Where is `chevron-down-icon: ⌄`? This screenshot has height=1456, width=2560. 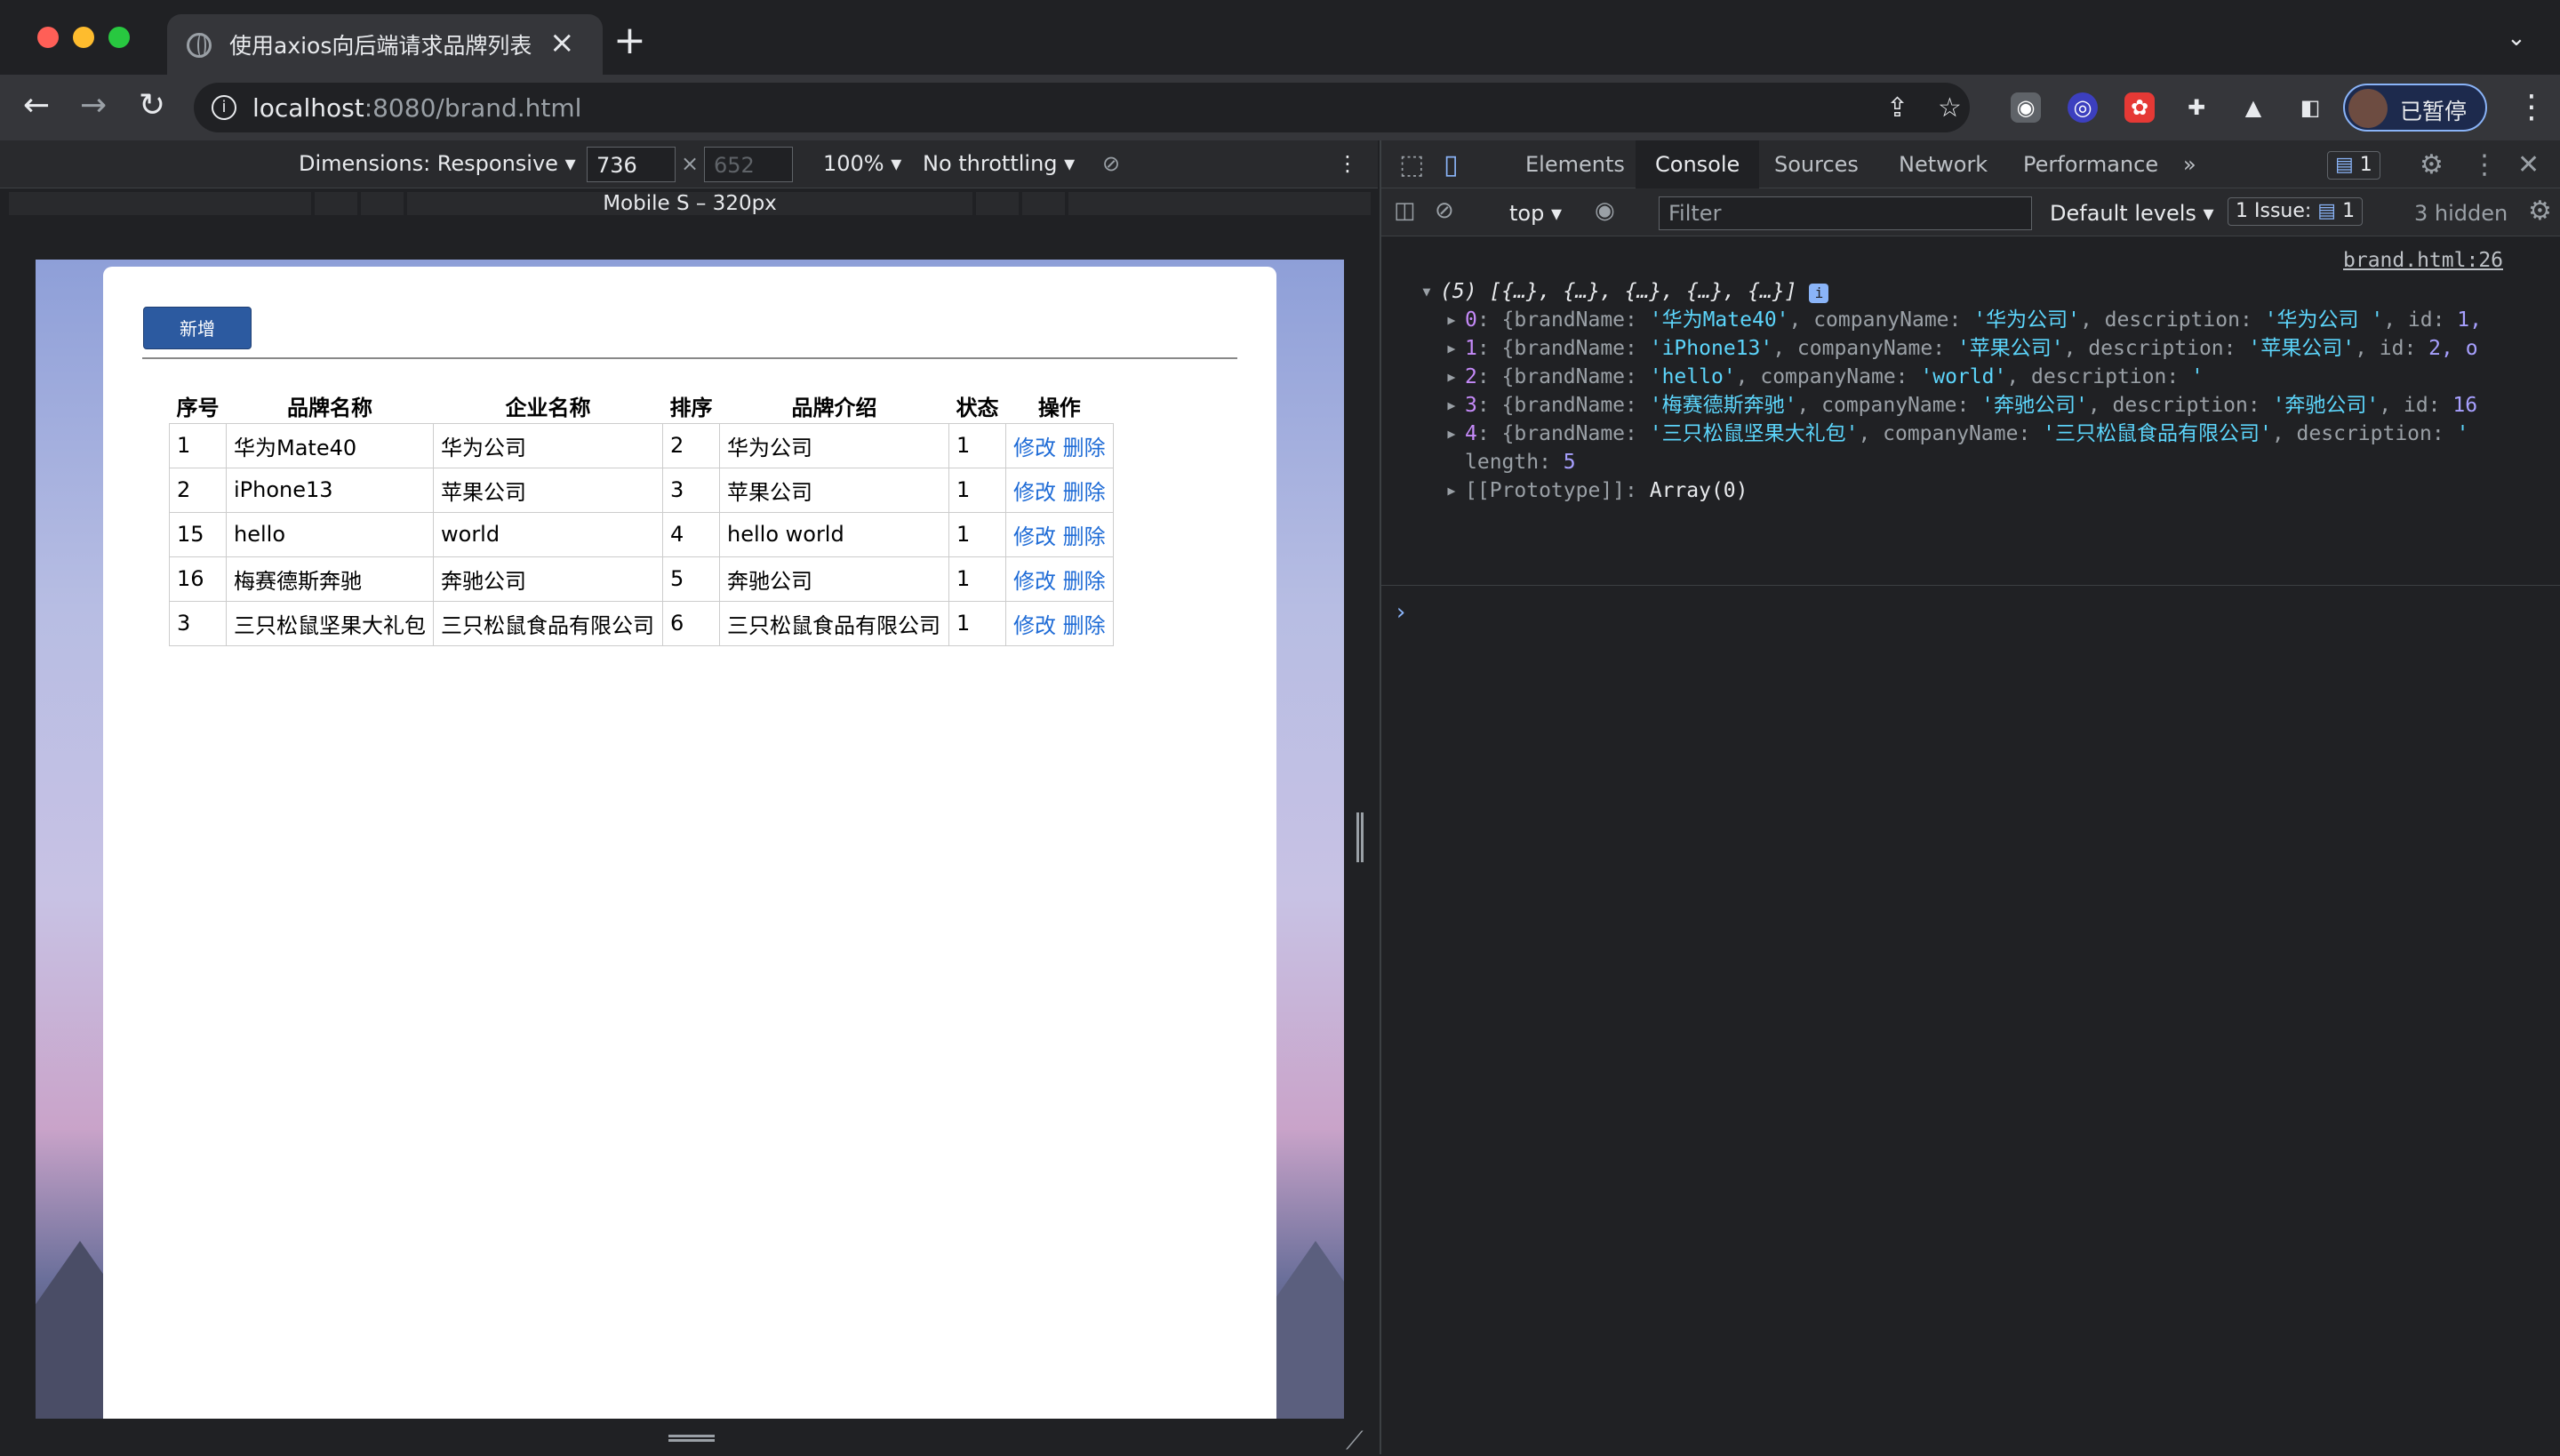 chevron-down-icon: ⌄ is located at coordinates (2516, 38).